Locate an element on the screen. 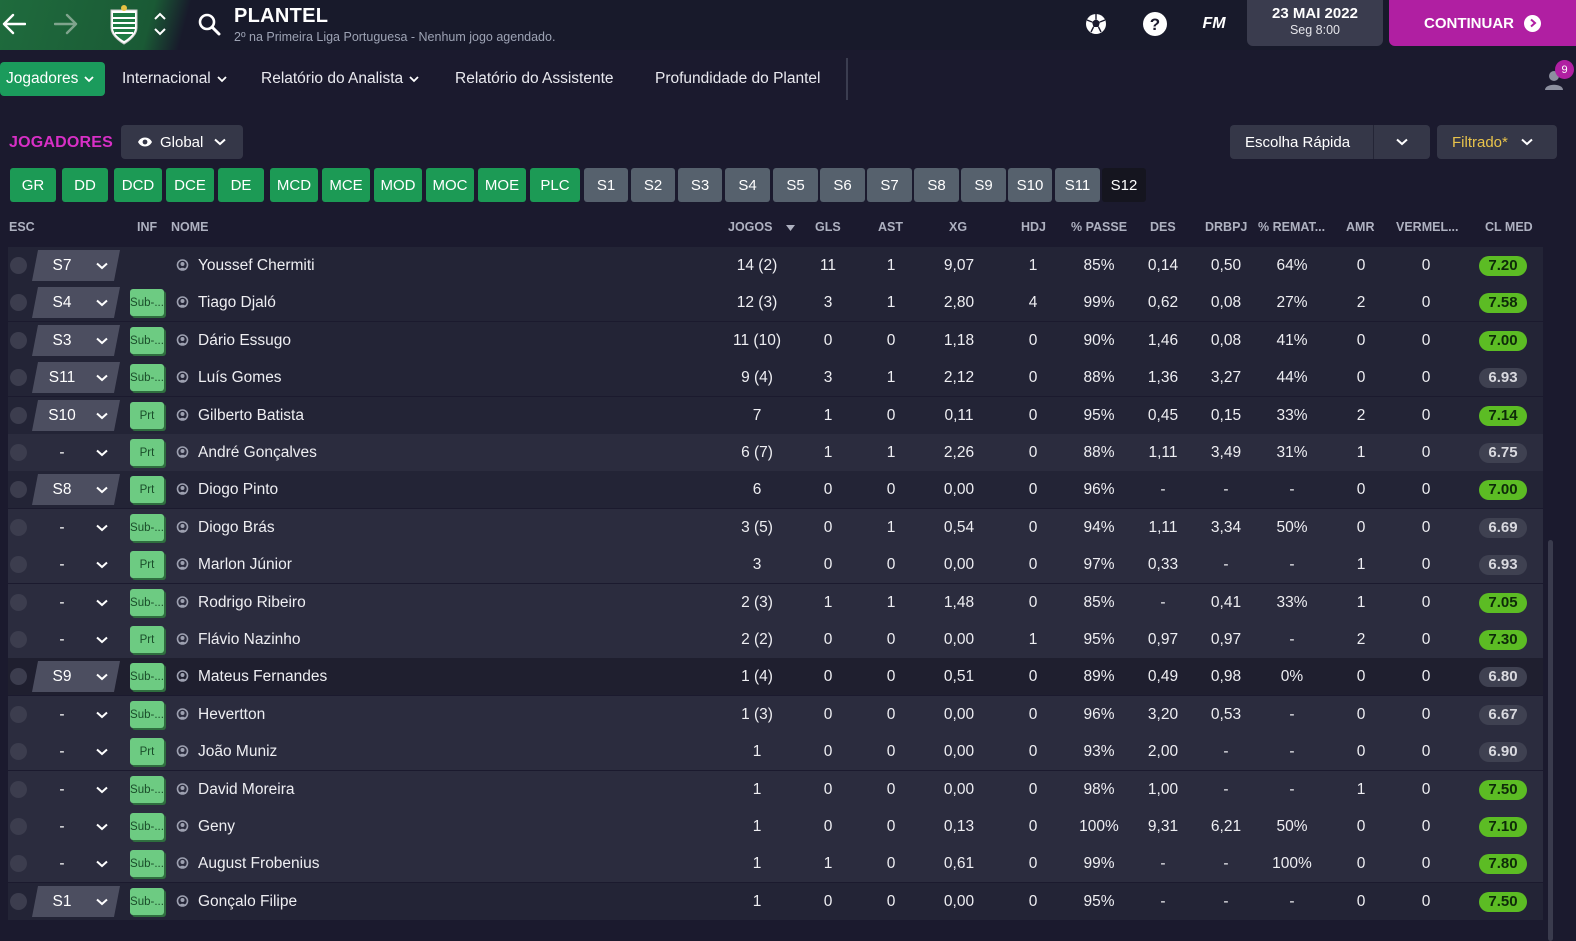 The width and height of the screenshot is (1576, 941). selection-dropdown: S10 is located at coordinates (76, 415).